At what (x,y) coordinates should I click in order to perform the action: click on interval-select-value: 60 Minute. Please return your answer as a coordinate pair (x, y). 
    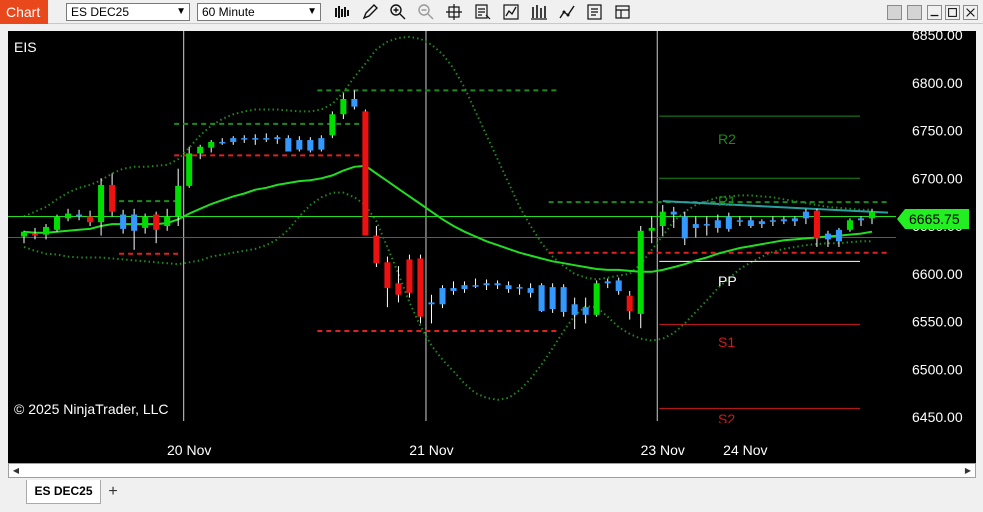
    Looking at the image, I should click on (228, 12).